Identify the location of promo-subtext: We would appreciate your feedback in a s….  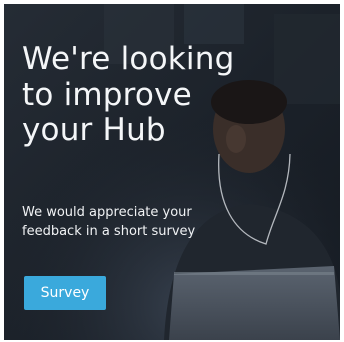
(152, 223).